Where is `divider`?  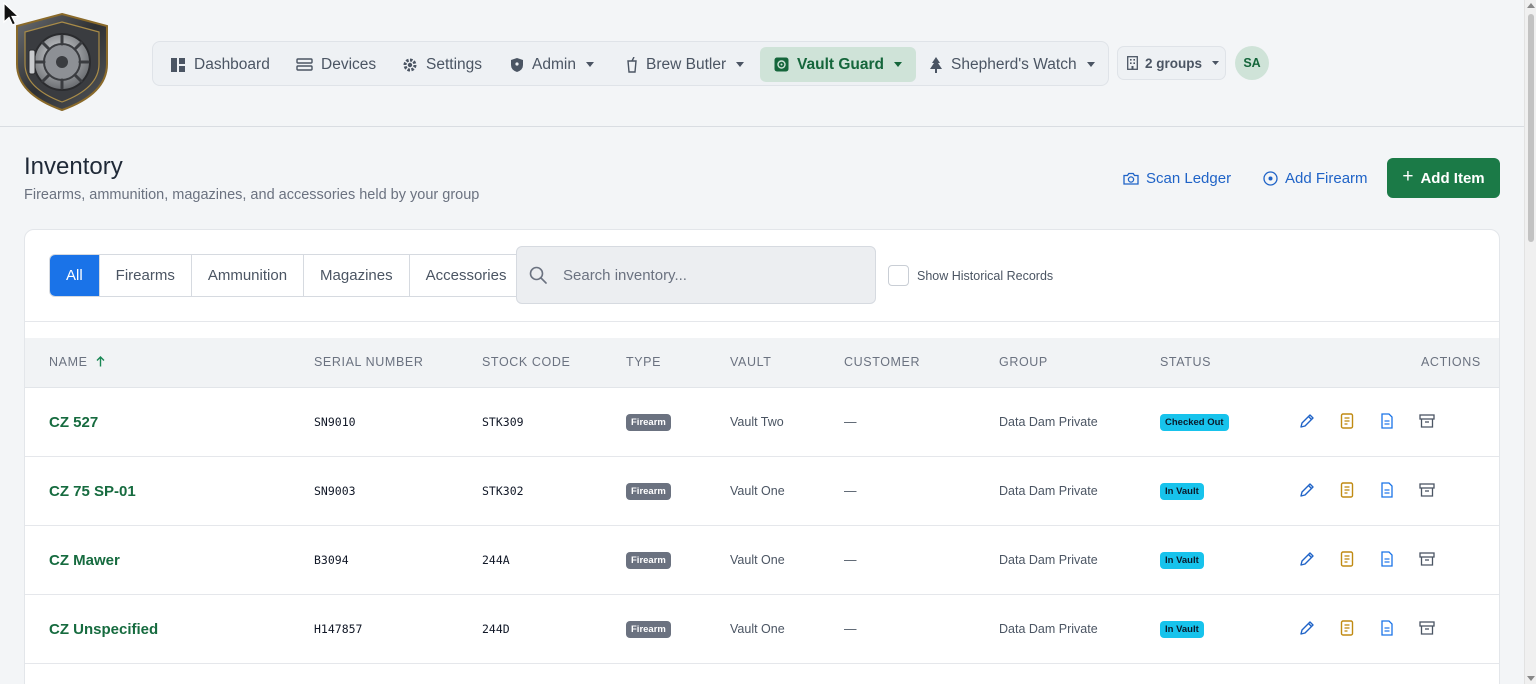
divider is located at coordinates (762, 321).